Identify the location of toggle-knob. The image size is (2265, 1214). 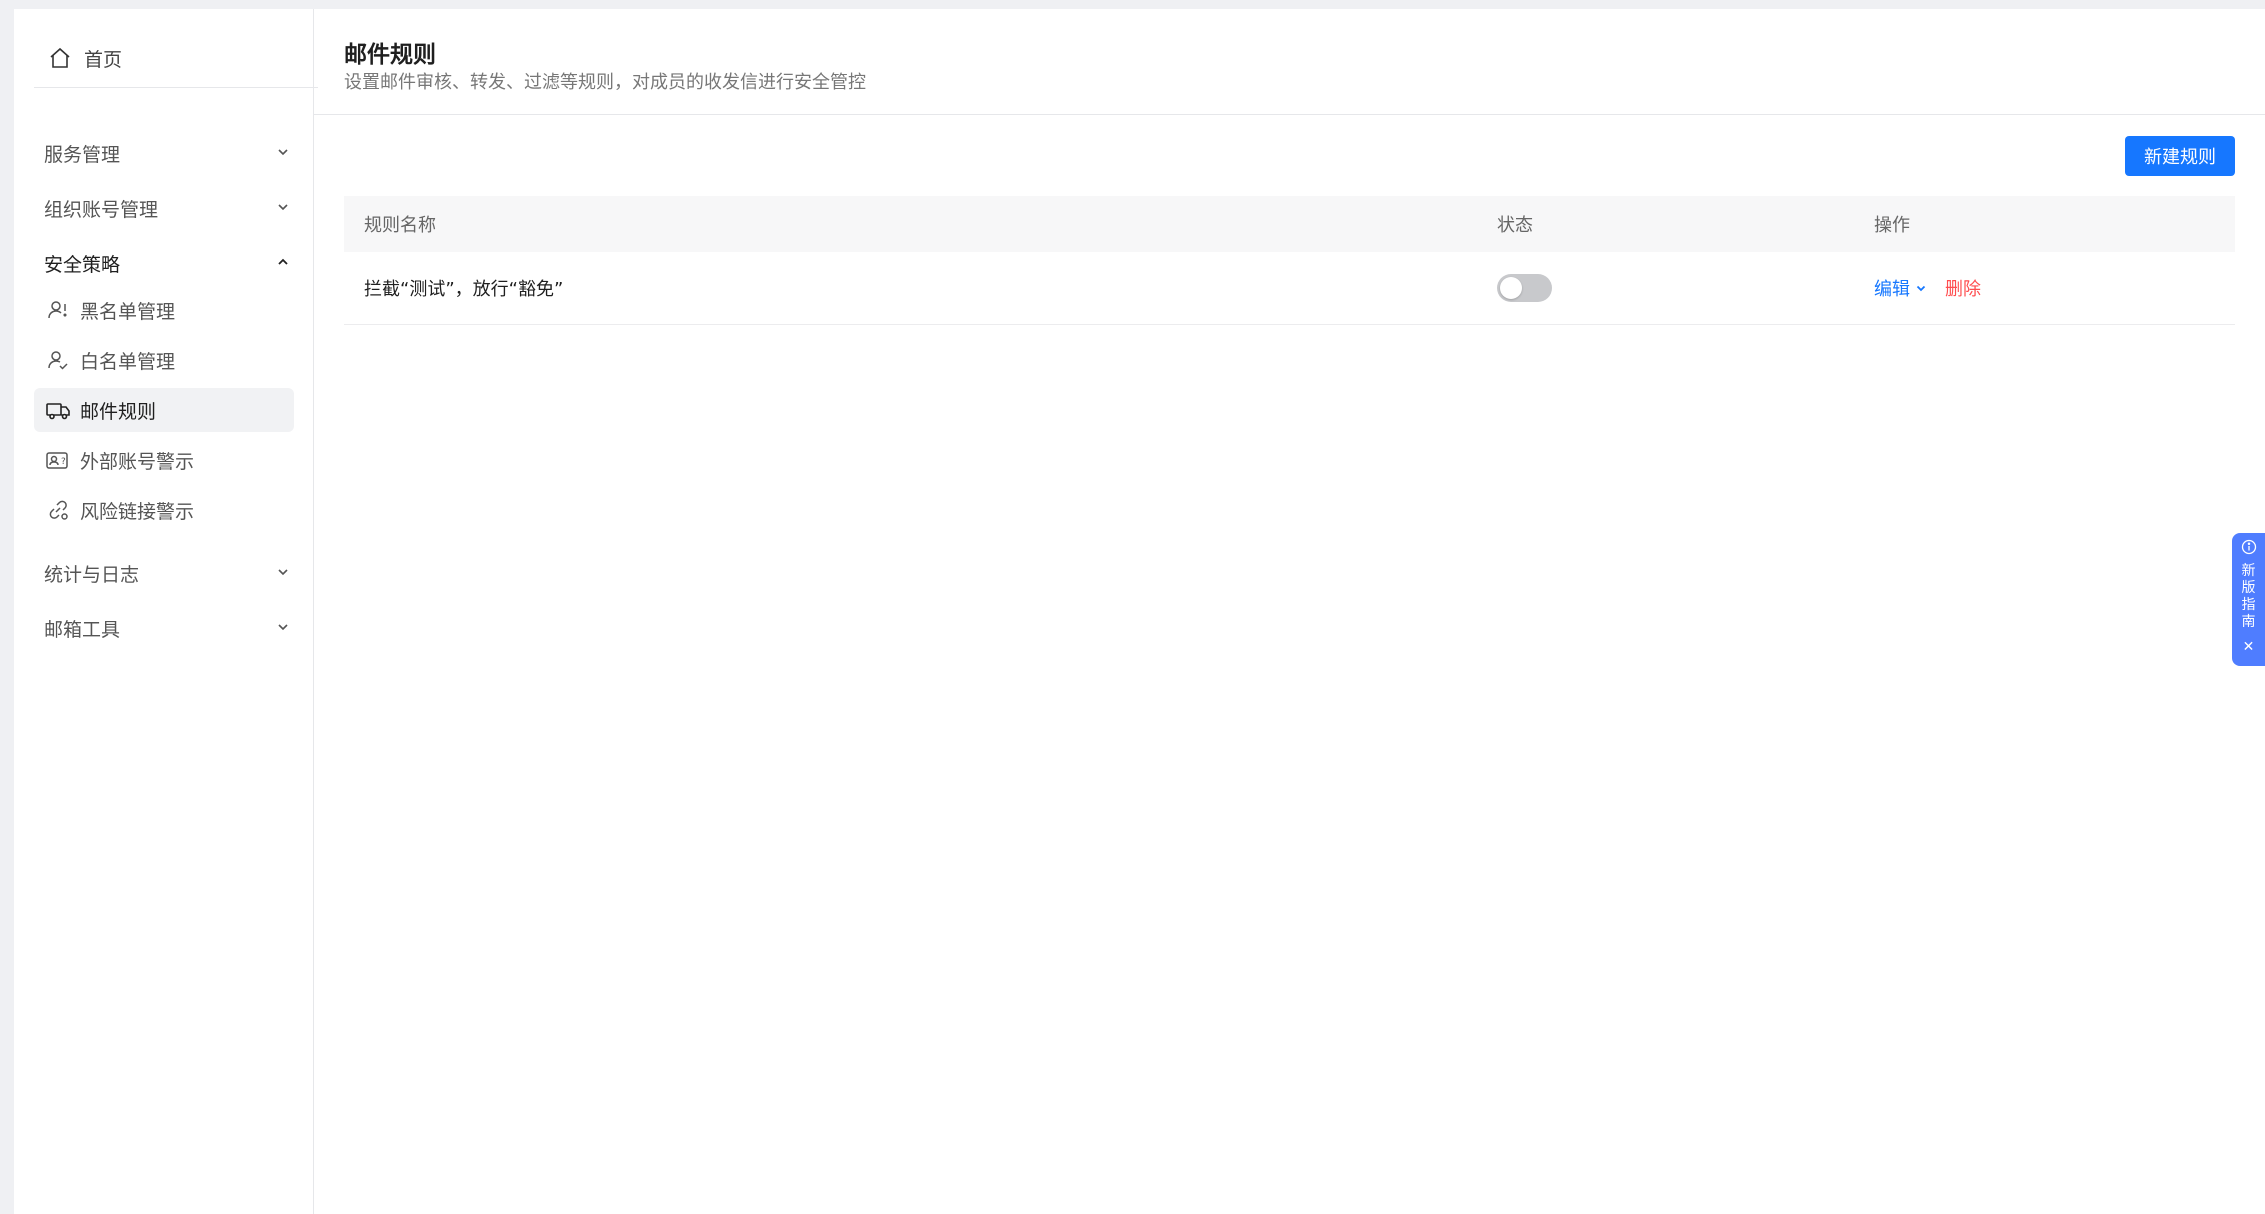
(1511, 288).